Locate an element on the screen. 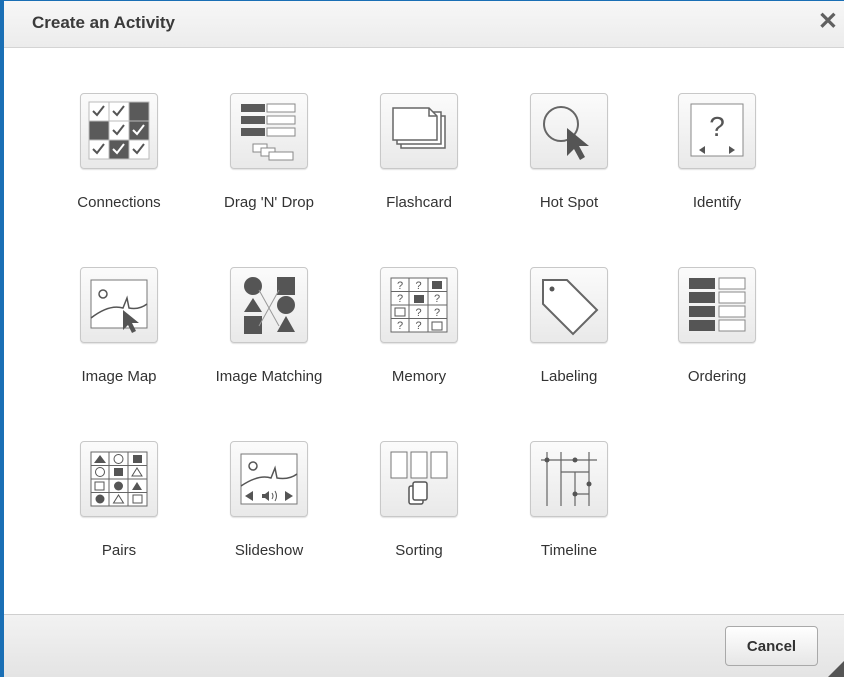 Image resolution: width=844 pixels, height=677 pixels. activity-ordering: Ordering is located at coordinates (717, 326).